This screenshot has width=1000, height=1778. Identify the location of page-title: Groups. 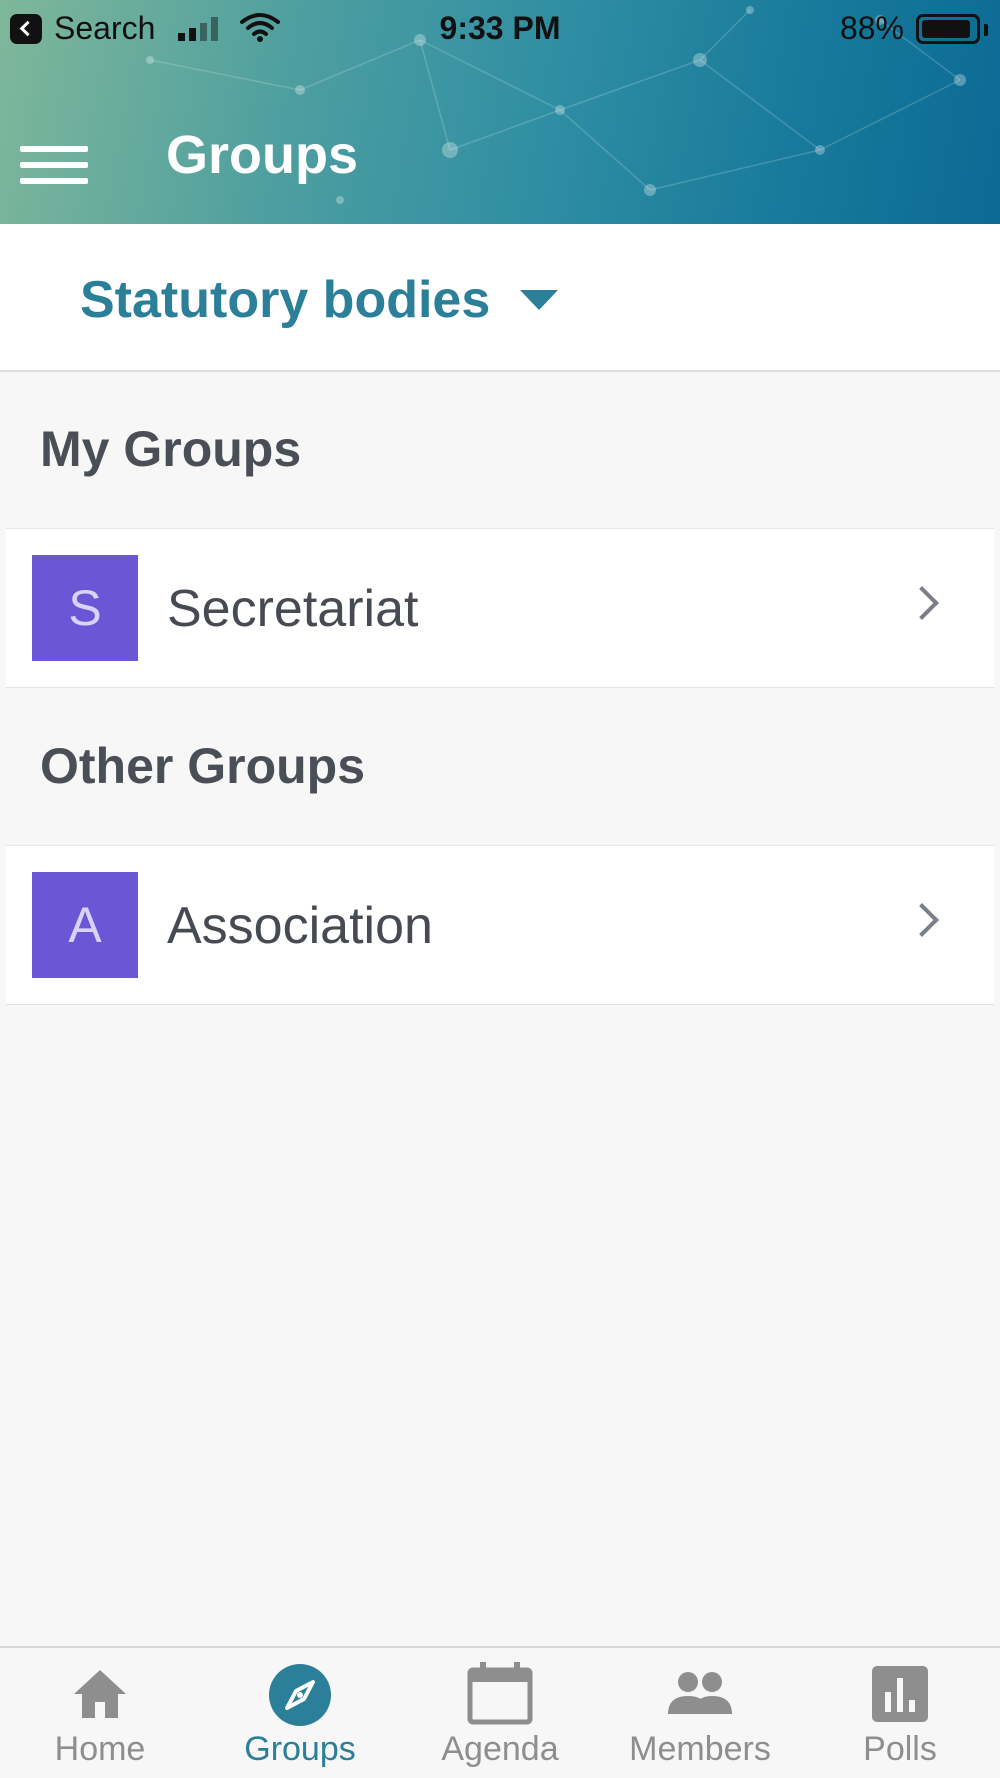
(262, 155).